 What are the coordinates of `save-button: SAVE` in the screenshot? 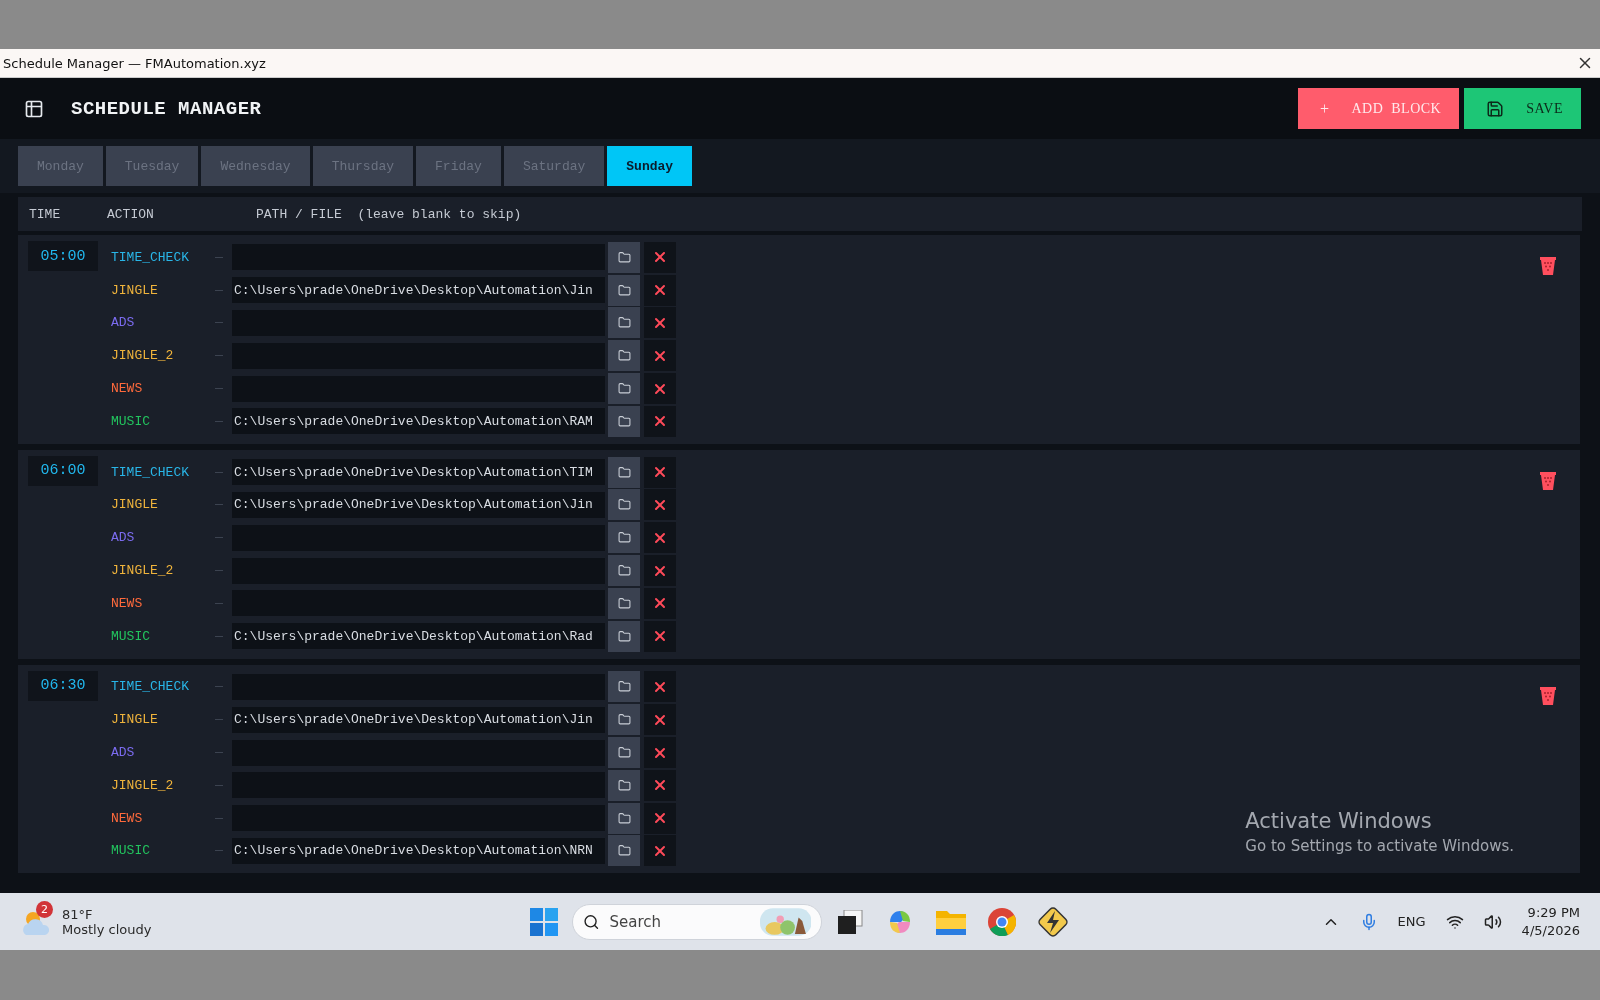 It's located at (1522, 108).